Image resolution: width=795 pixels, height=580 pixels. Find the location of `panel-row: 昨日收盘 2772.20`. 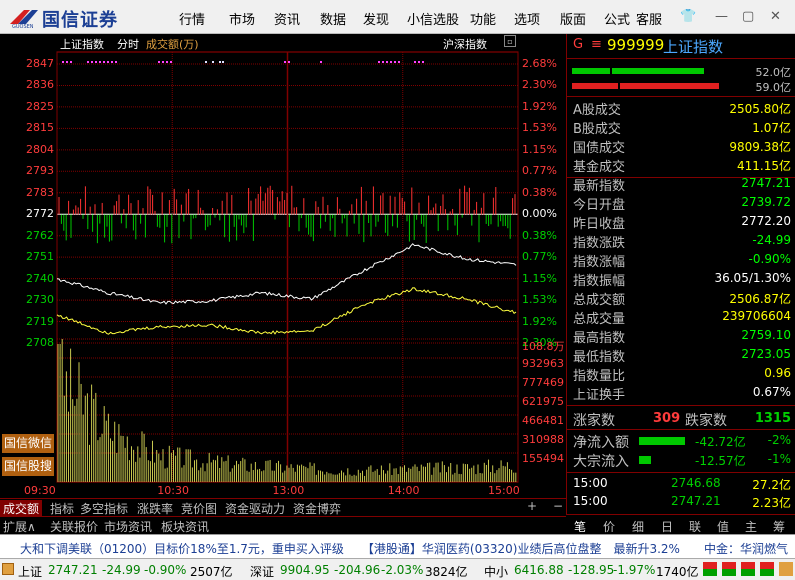

panel-row: 昨日收盘 2772.20 is located at coordinates (681, 222).